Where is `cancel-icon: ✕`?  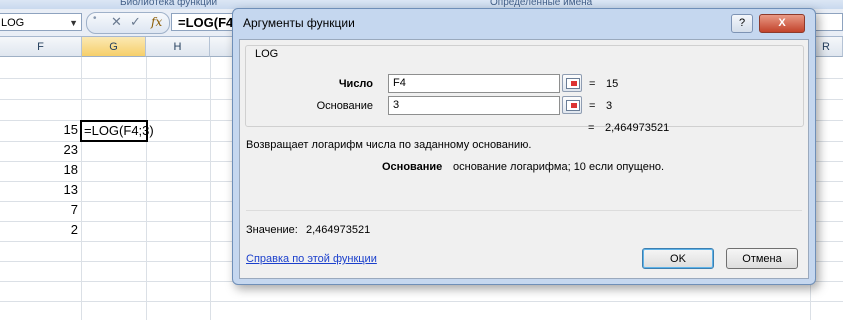
cancel-icon: ✕ is located at coordinates (116, 22).